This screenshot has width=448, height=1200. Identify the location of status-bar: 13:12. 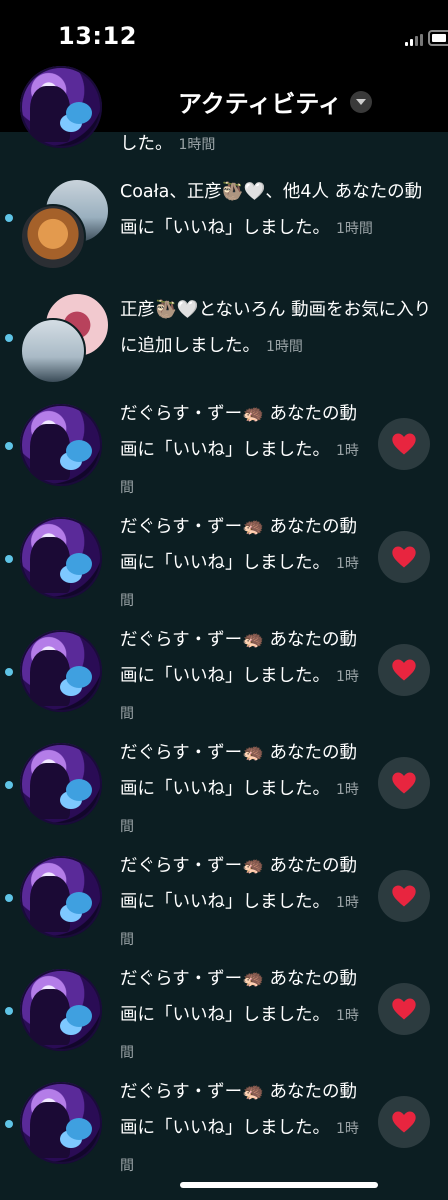
(224, 36).